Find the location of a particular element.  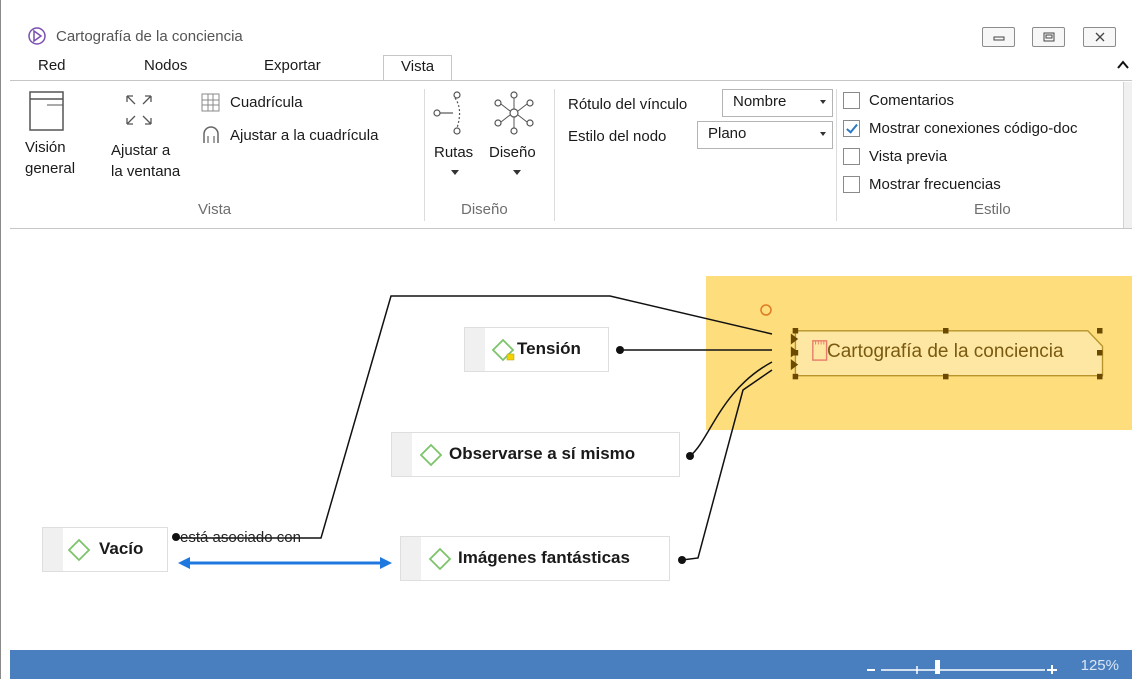

node-imagenes: Imágenes fantásticas is located at coordinates (535, 558).